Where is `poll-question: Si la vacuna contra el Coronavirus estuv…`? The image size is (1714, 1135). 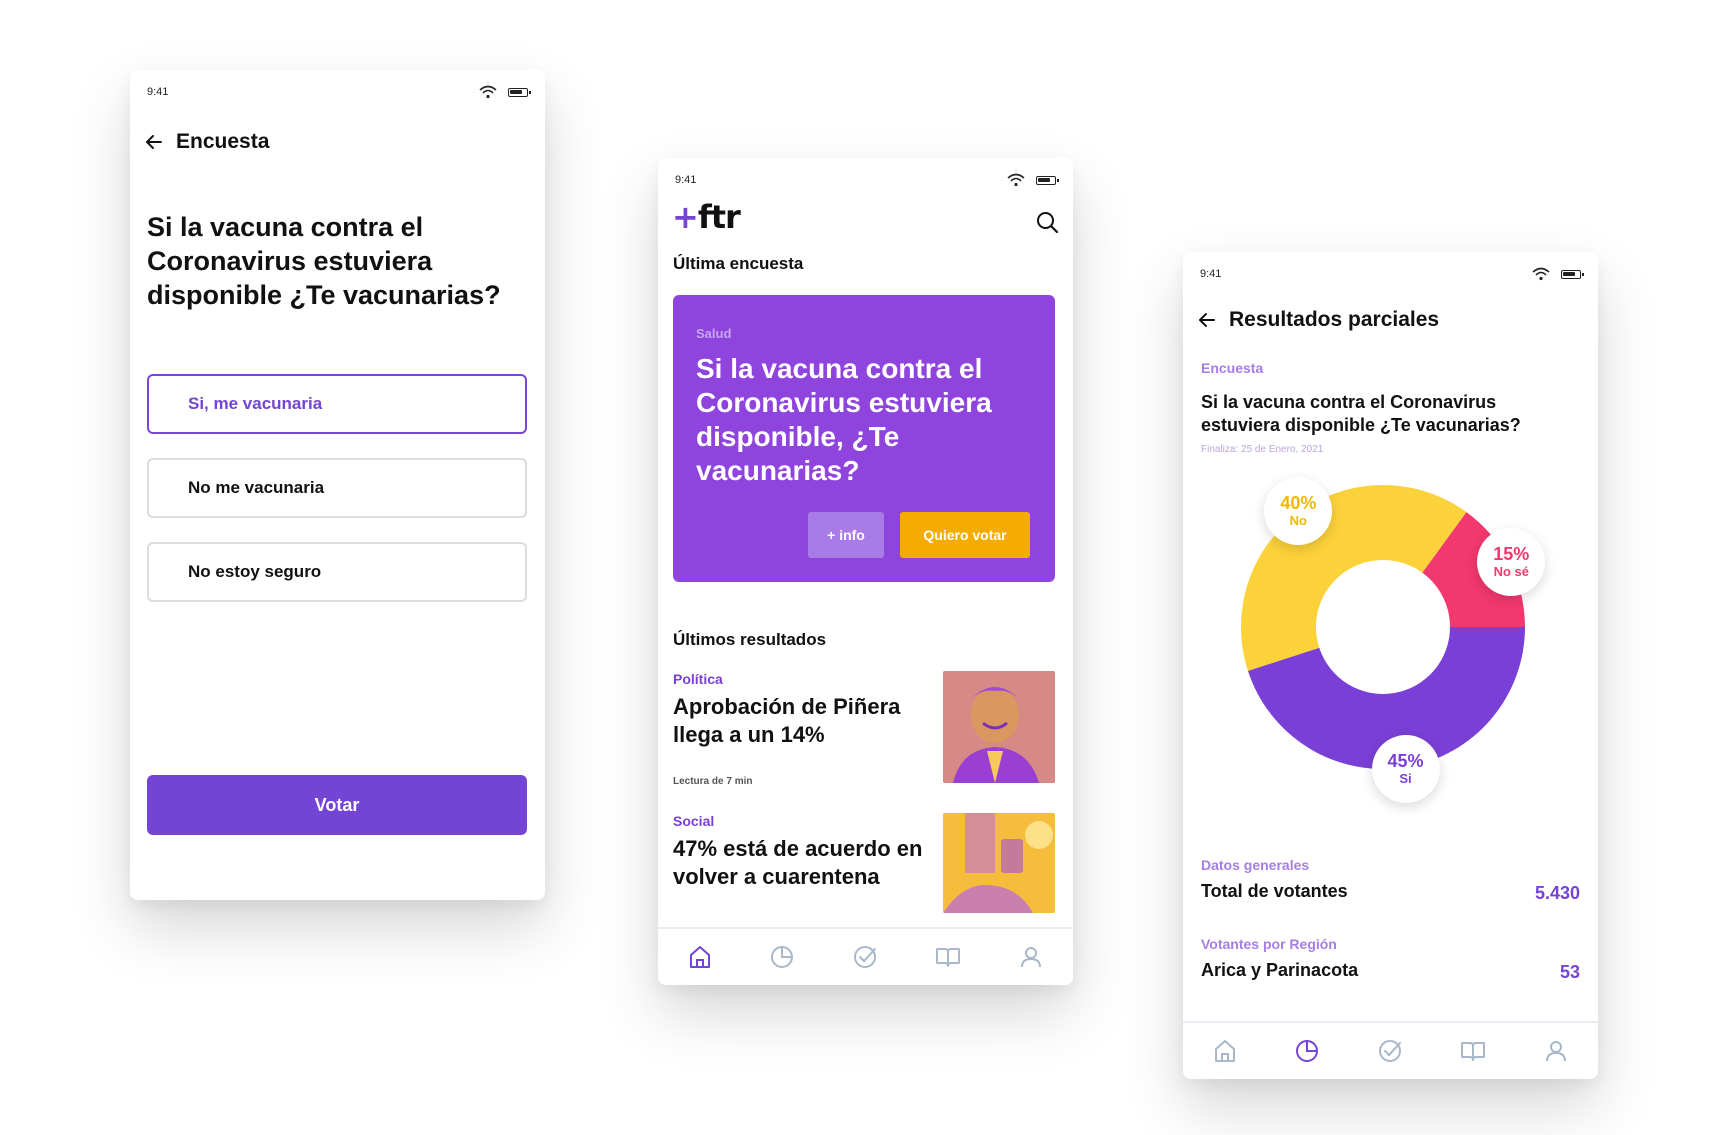 poll-question: Si la vacuna contra el Coronavirus estuv… is located at coordinates (844, 419).